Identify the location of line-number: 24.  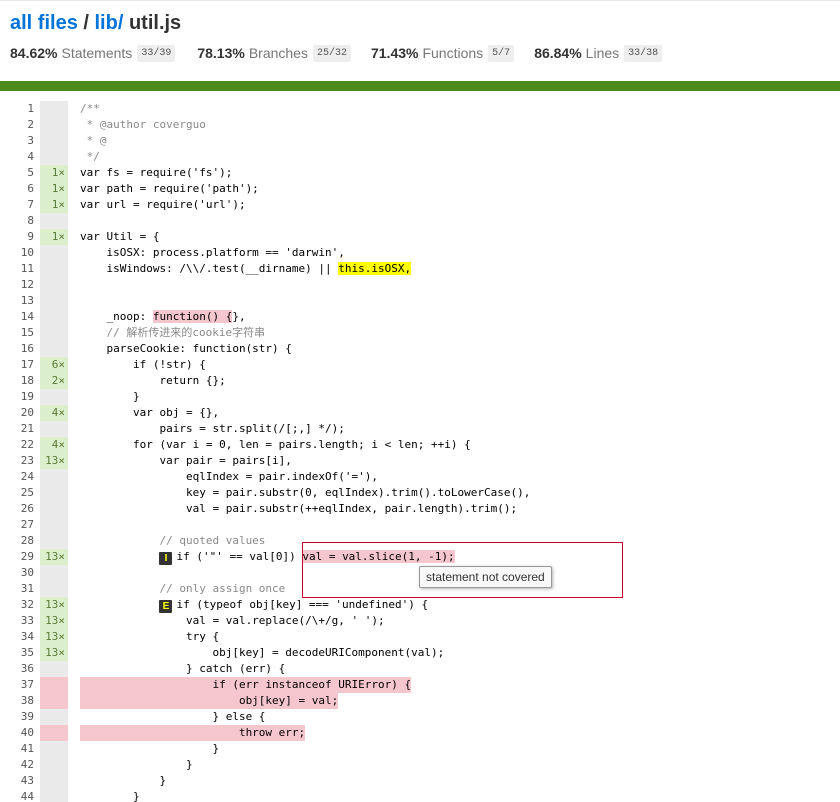
(17, 477).